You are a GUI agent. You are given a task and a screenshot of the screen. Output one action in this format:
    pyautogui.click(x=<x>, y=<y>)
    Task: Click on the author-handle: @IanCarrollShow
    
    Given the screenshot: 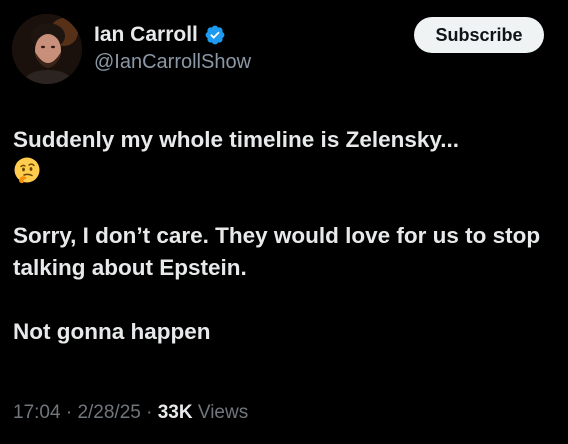 What is the action you would take?
    pyautogui.click(x=172, y=62)
    